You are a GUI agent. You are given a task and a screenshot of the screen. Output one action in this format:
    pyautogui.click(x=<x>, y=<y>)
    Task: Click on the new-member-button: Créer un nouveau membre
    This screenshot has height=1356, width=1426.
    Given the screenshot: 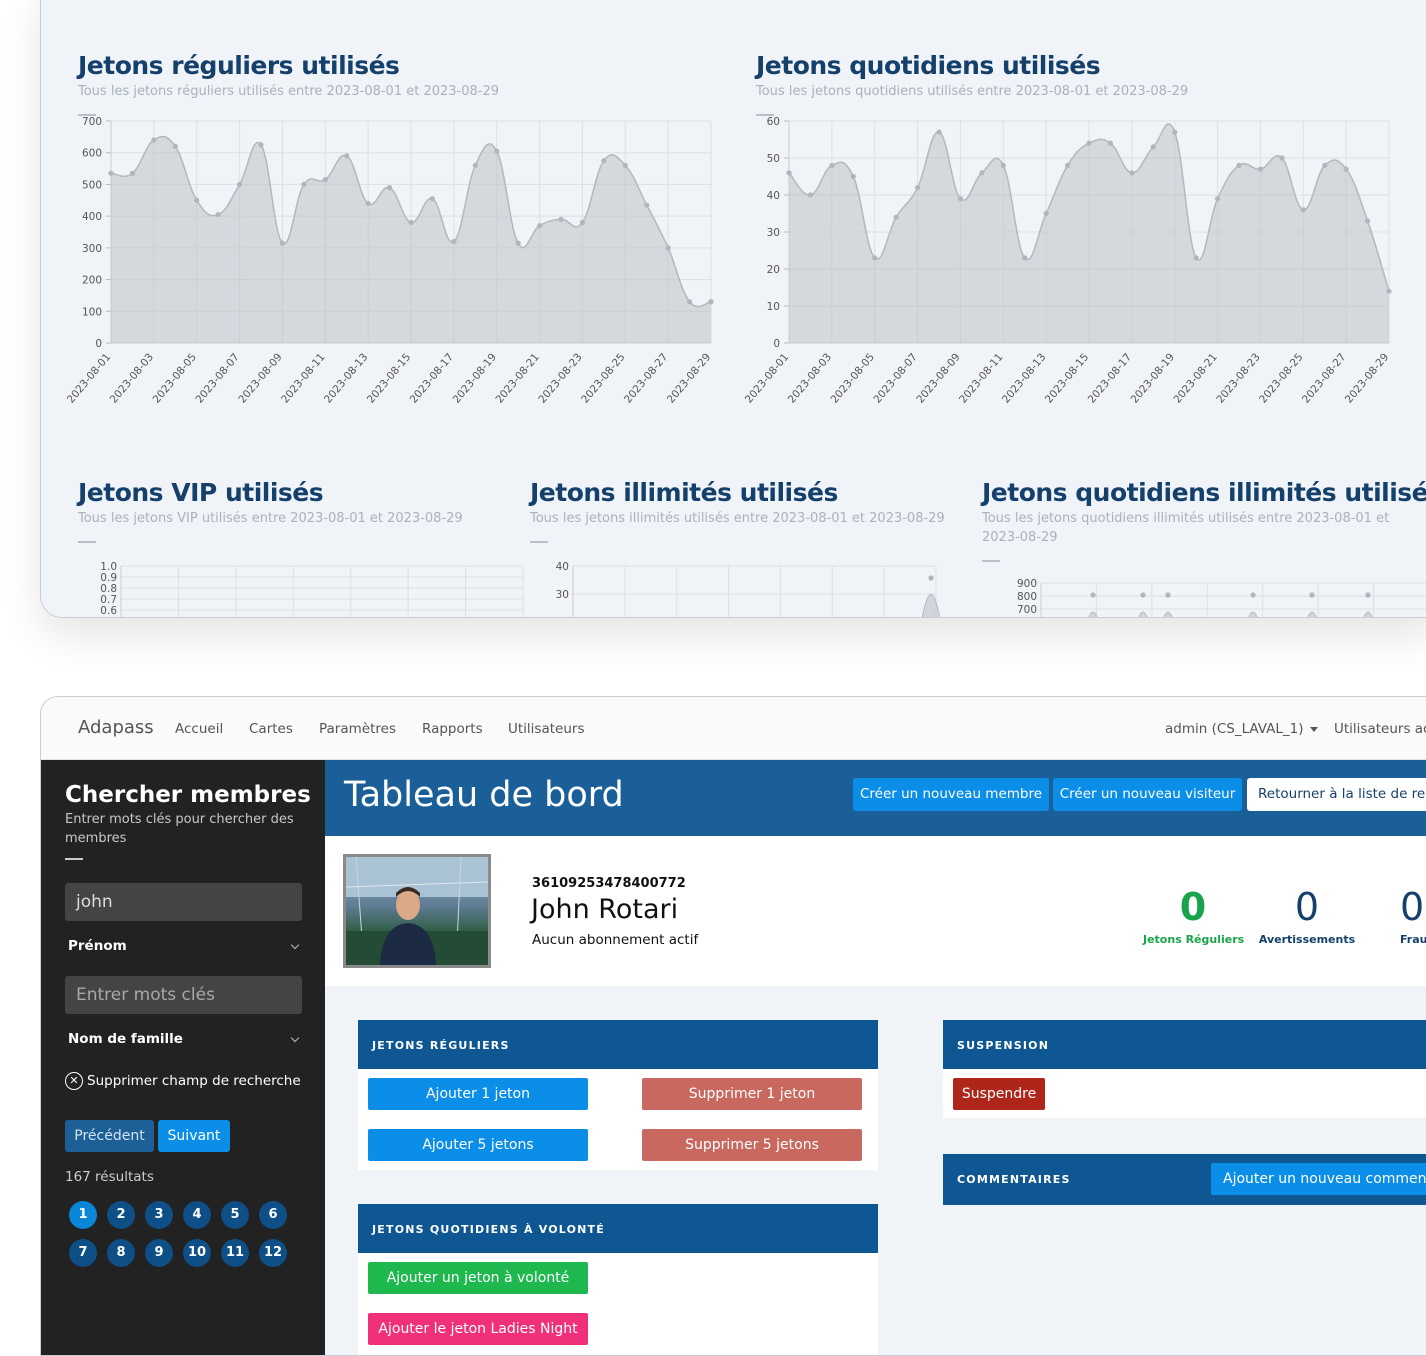 What is the action you would take?
    pyautogui.click(x=951, y=794)
    